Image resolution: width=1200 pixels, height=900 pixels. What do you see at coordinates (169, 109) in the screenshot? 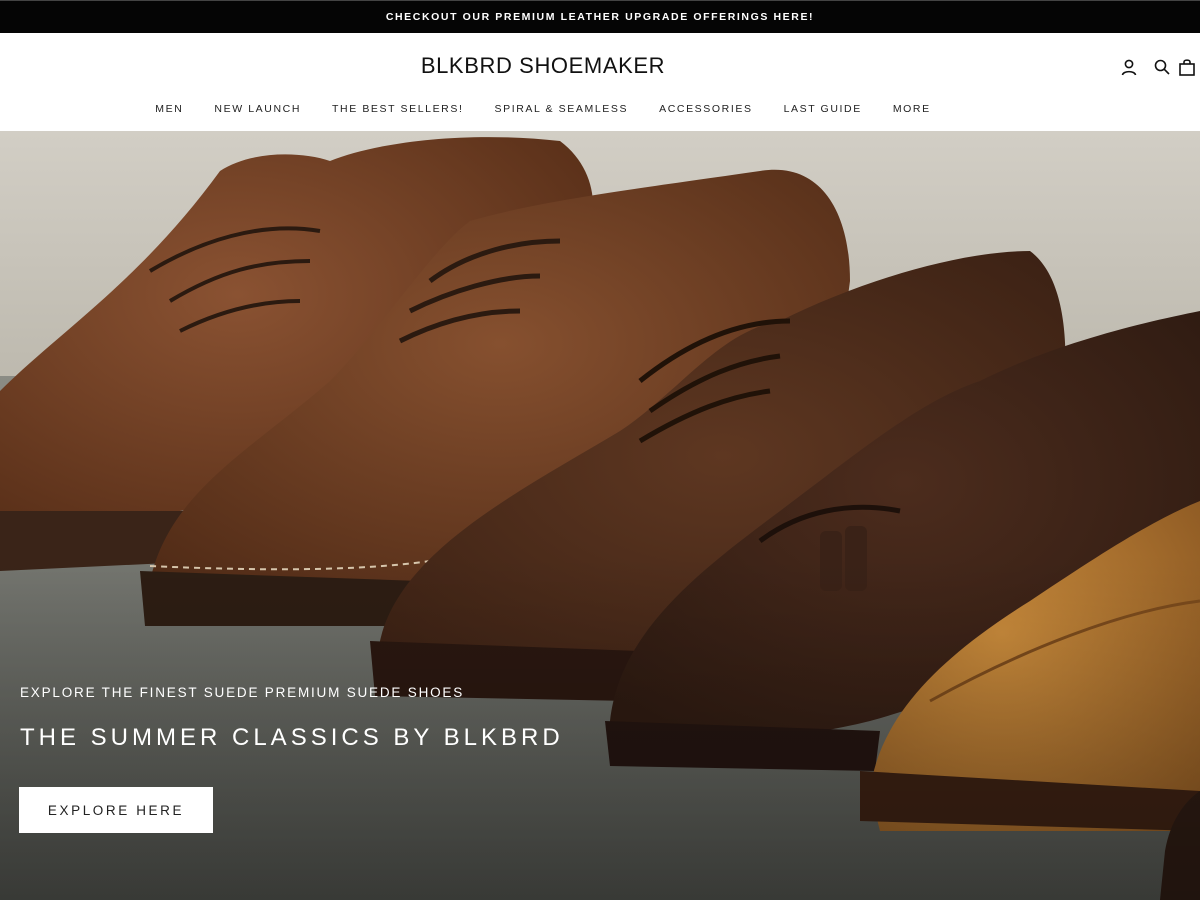
I see `nav-item-men: MEN` at bounding box center [169, 109].